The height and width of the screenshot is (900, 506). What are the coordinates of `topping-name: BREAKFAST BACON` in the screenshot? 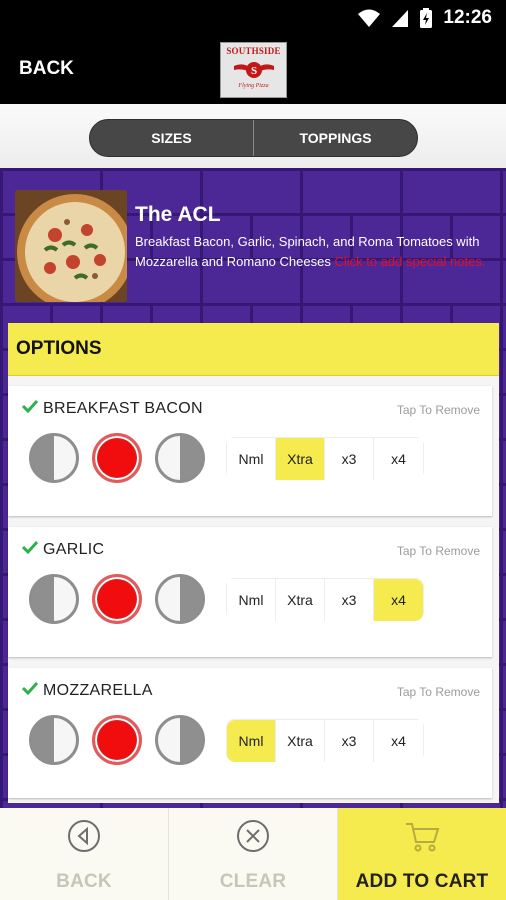 It's located at (123, 408).